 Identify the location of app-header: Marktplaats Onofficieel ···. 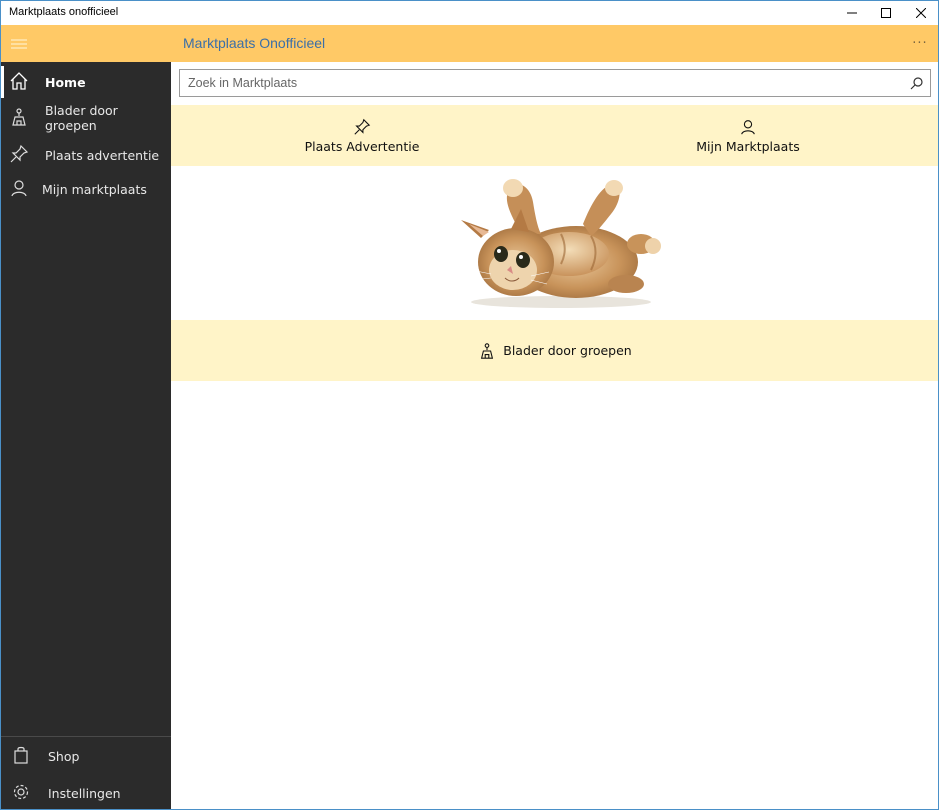
(469, 43).